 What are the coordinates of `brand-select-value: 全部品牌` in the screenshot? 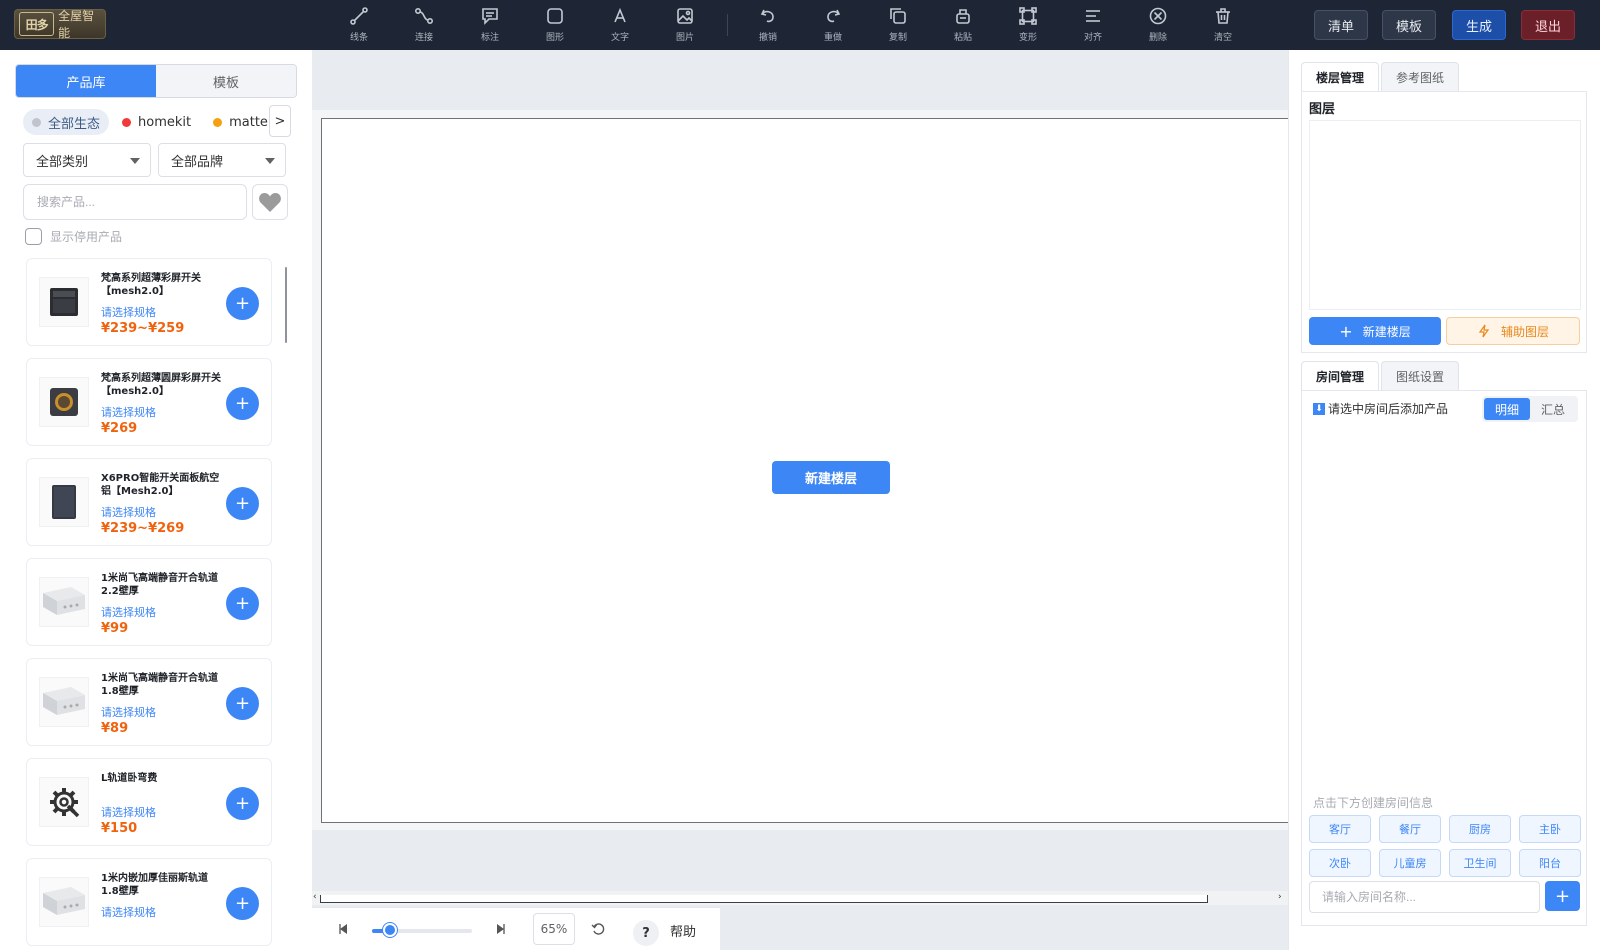 It's located at (197, 162).